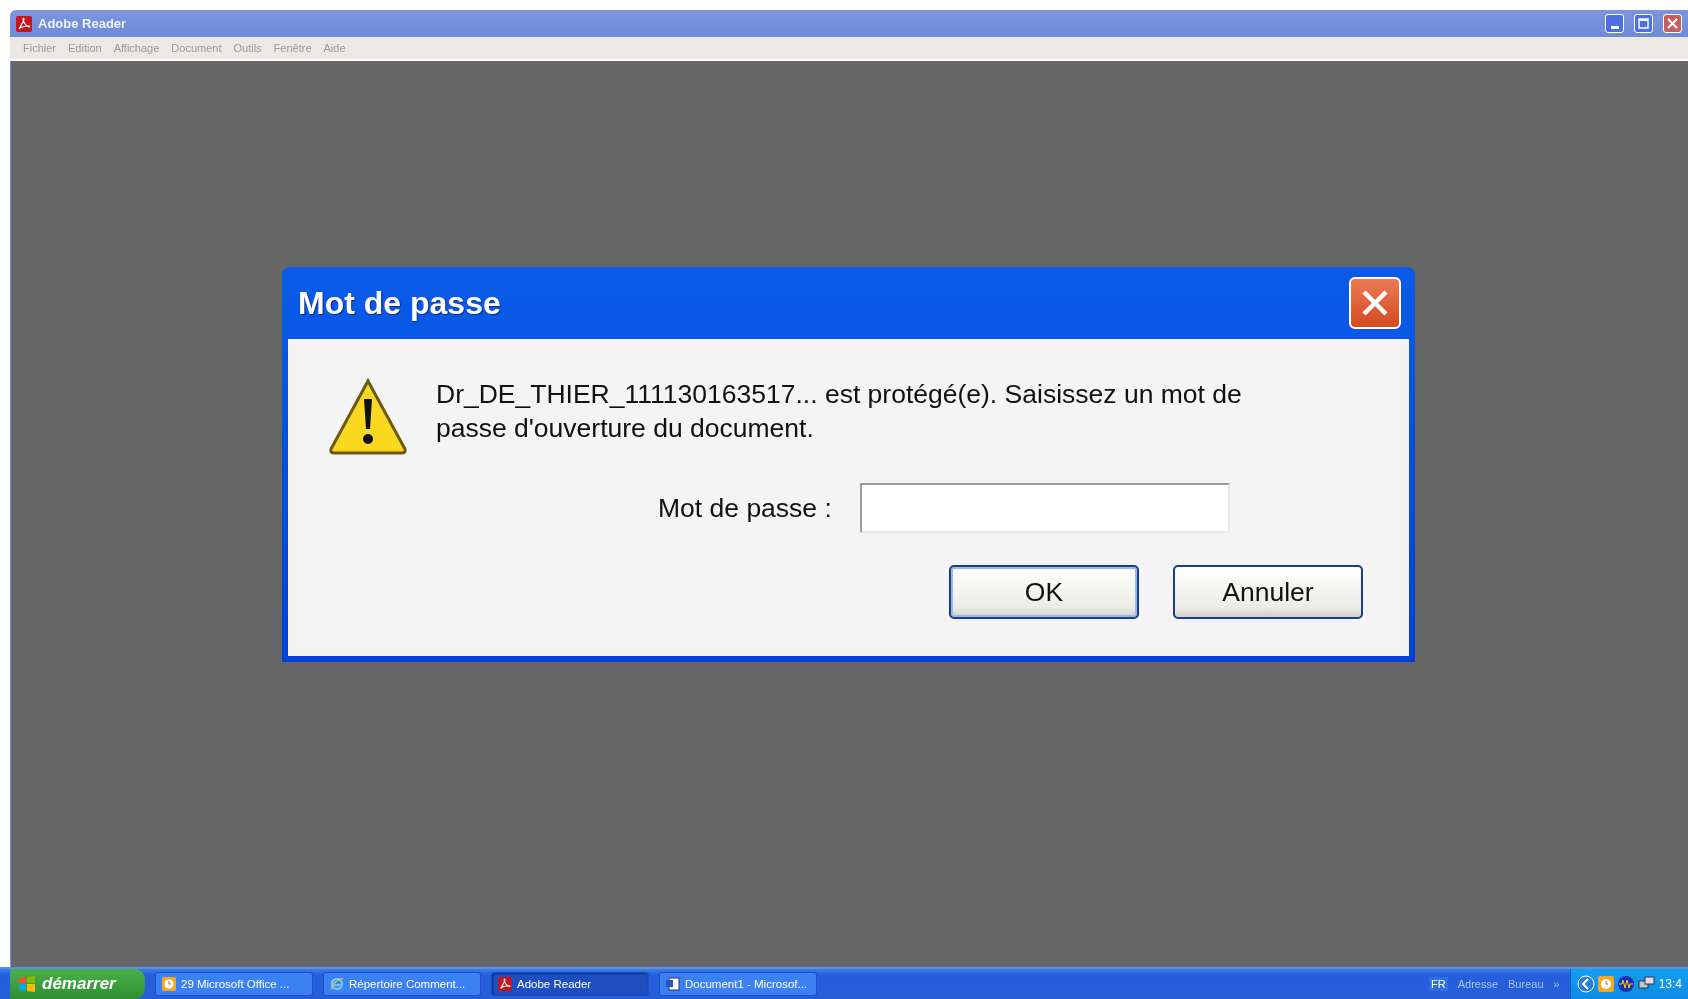 This screenshot has height=999, width=1688. Describe the element at coordinates (1478, 984) in the screenshot. I see `toolbar-label: Adresse` at that location.